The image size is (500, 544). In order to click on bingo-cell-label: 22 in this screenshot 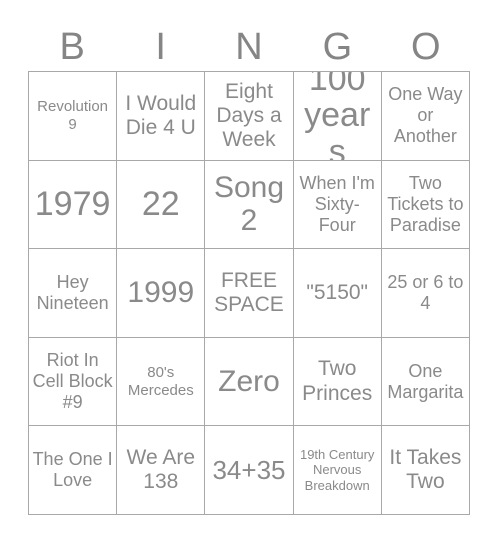, I will do `click(160, 204)`.